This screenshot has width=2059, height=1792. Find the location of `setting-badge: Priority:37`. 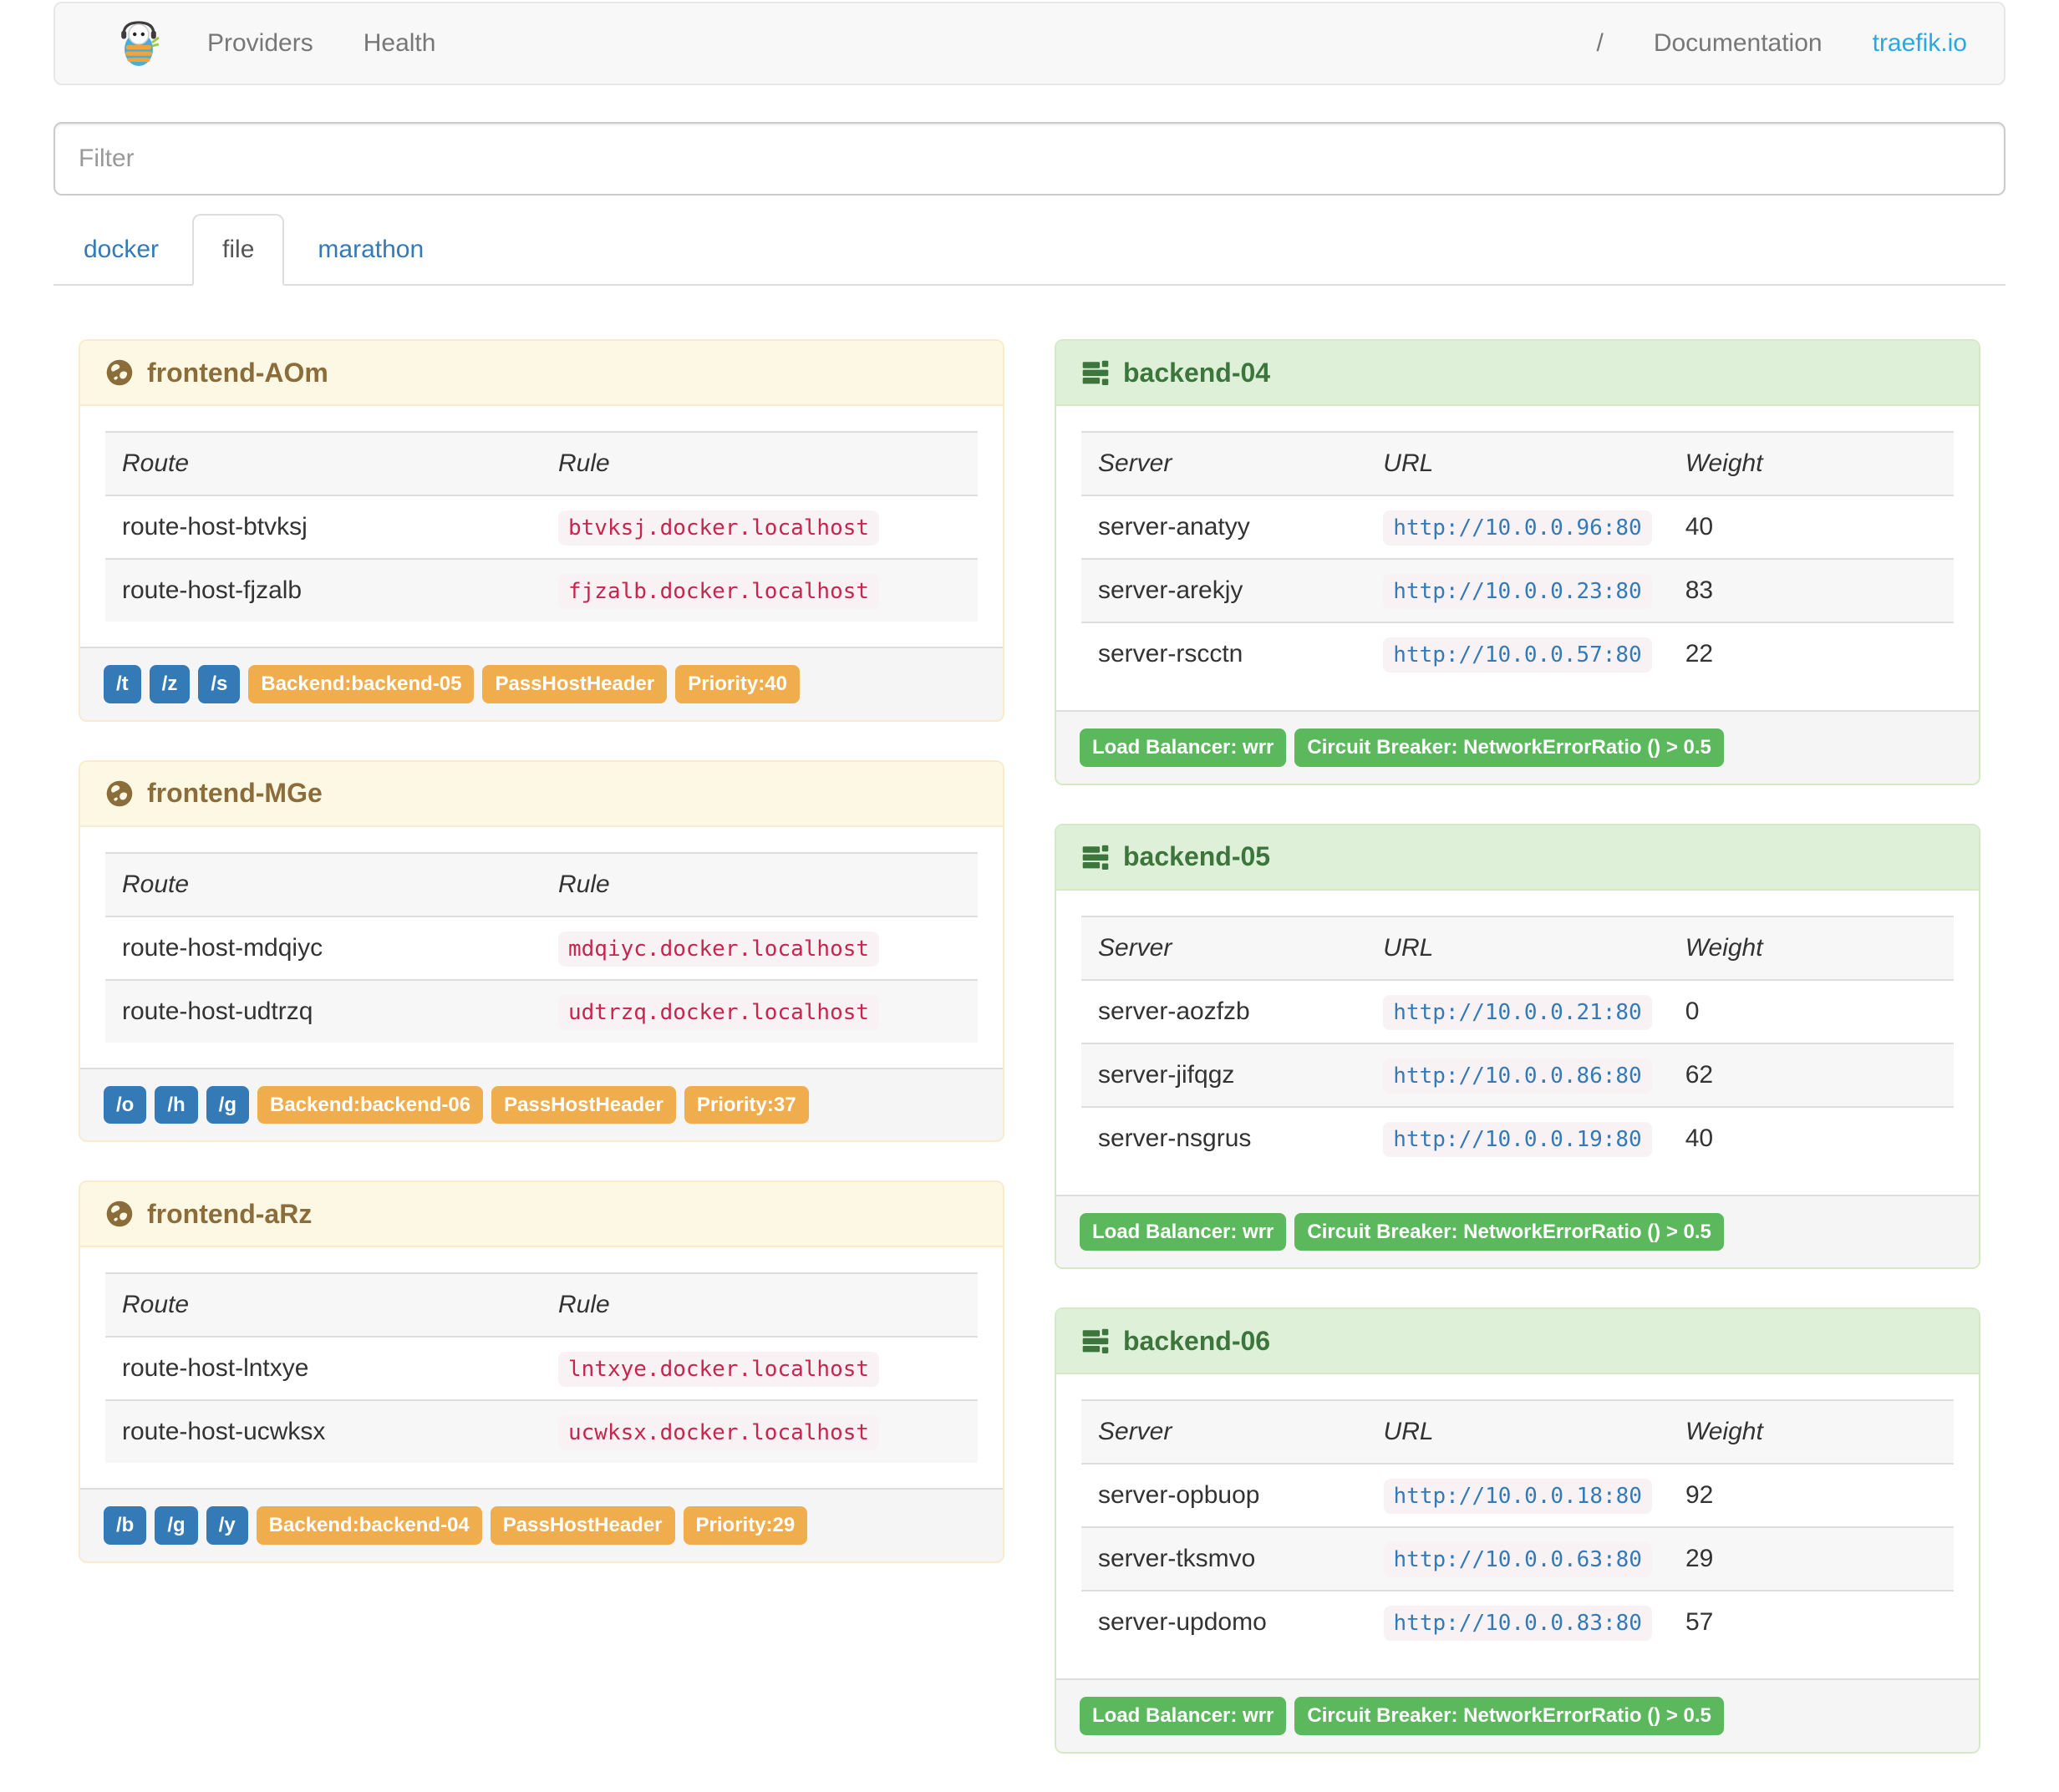

setting-badge: Priority:37 is located at coordinates (746, 1104).